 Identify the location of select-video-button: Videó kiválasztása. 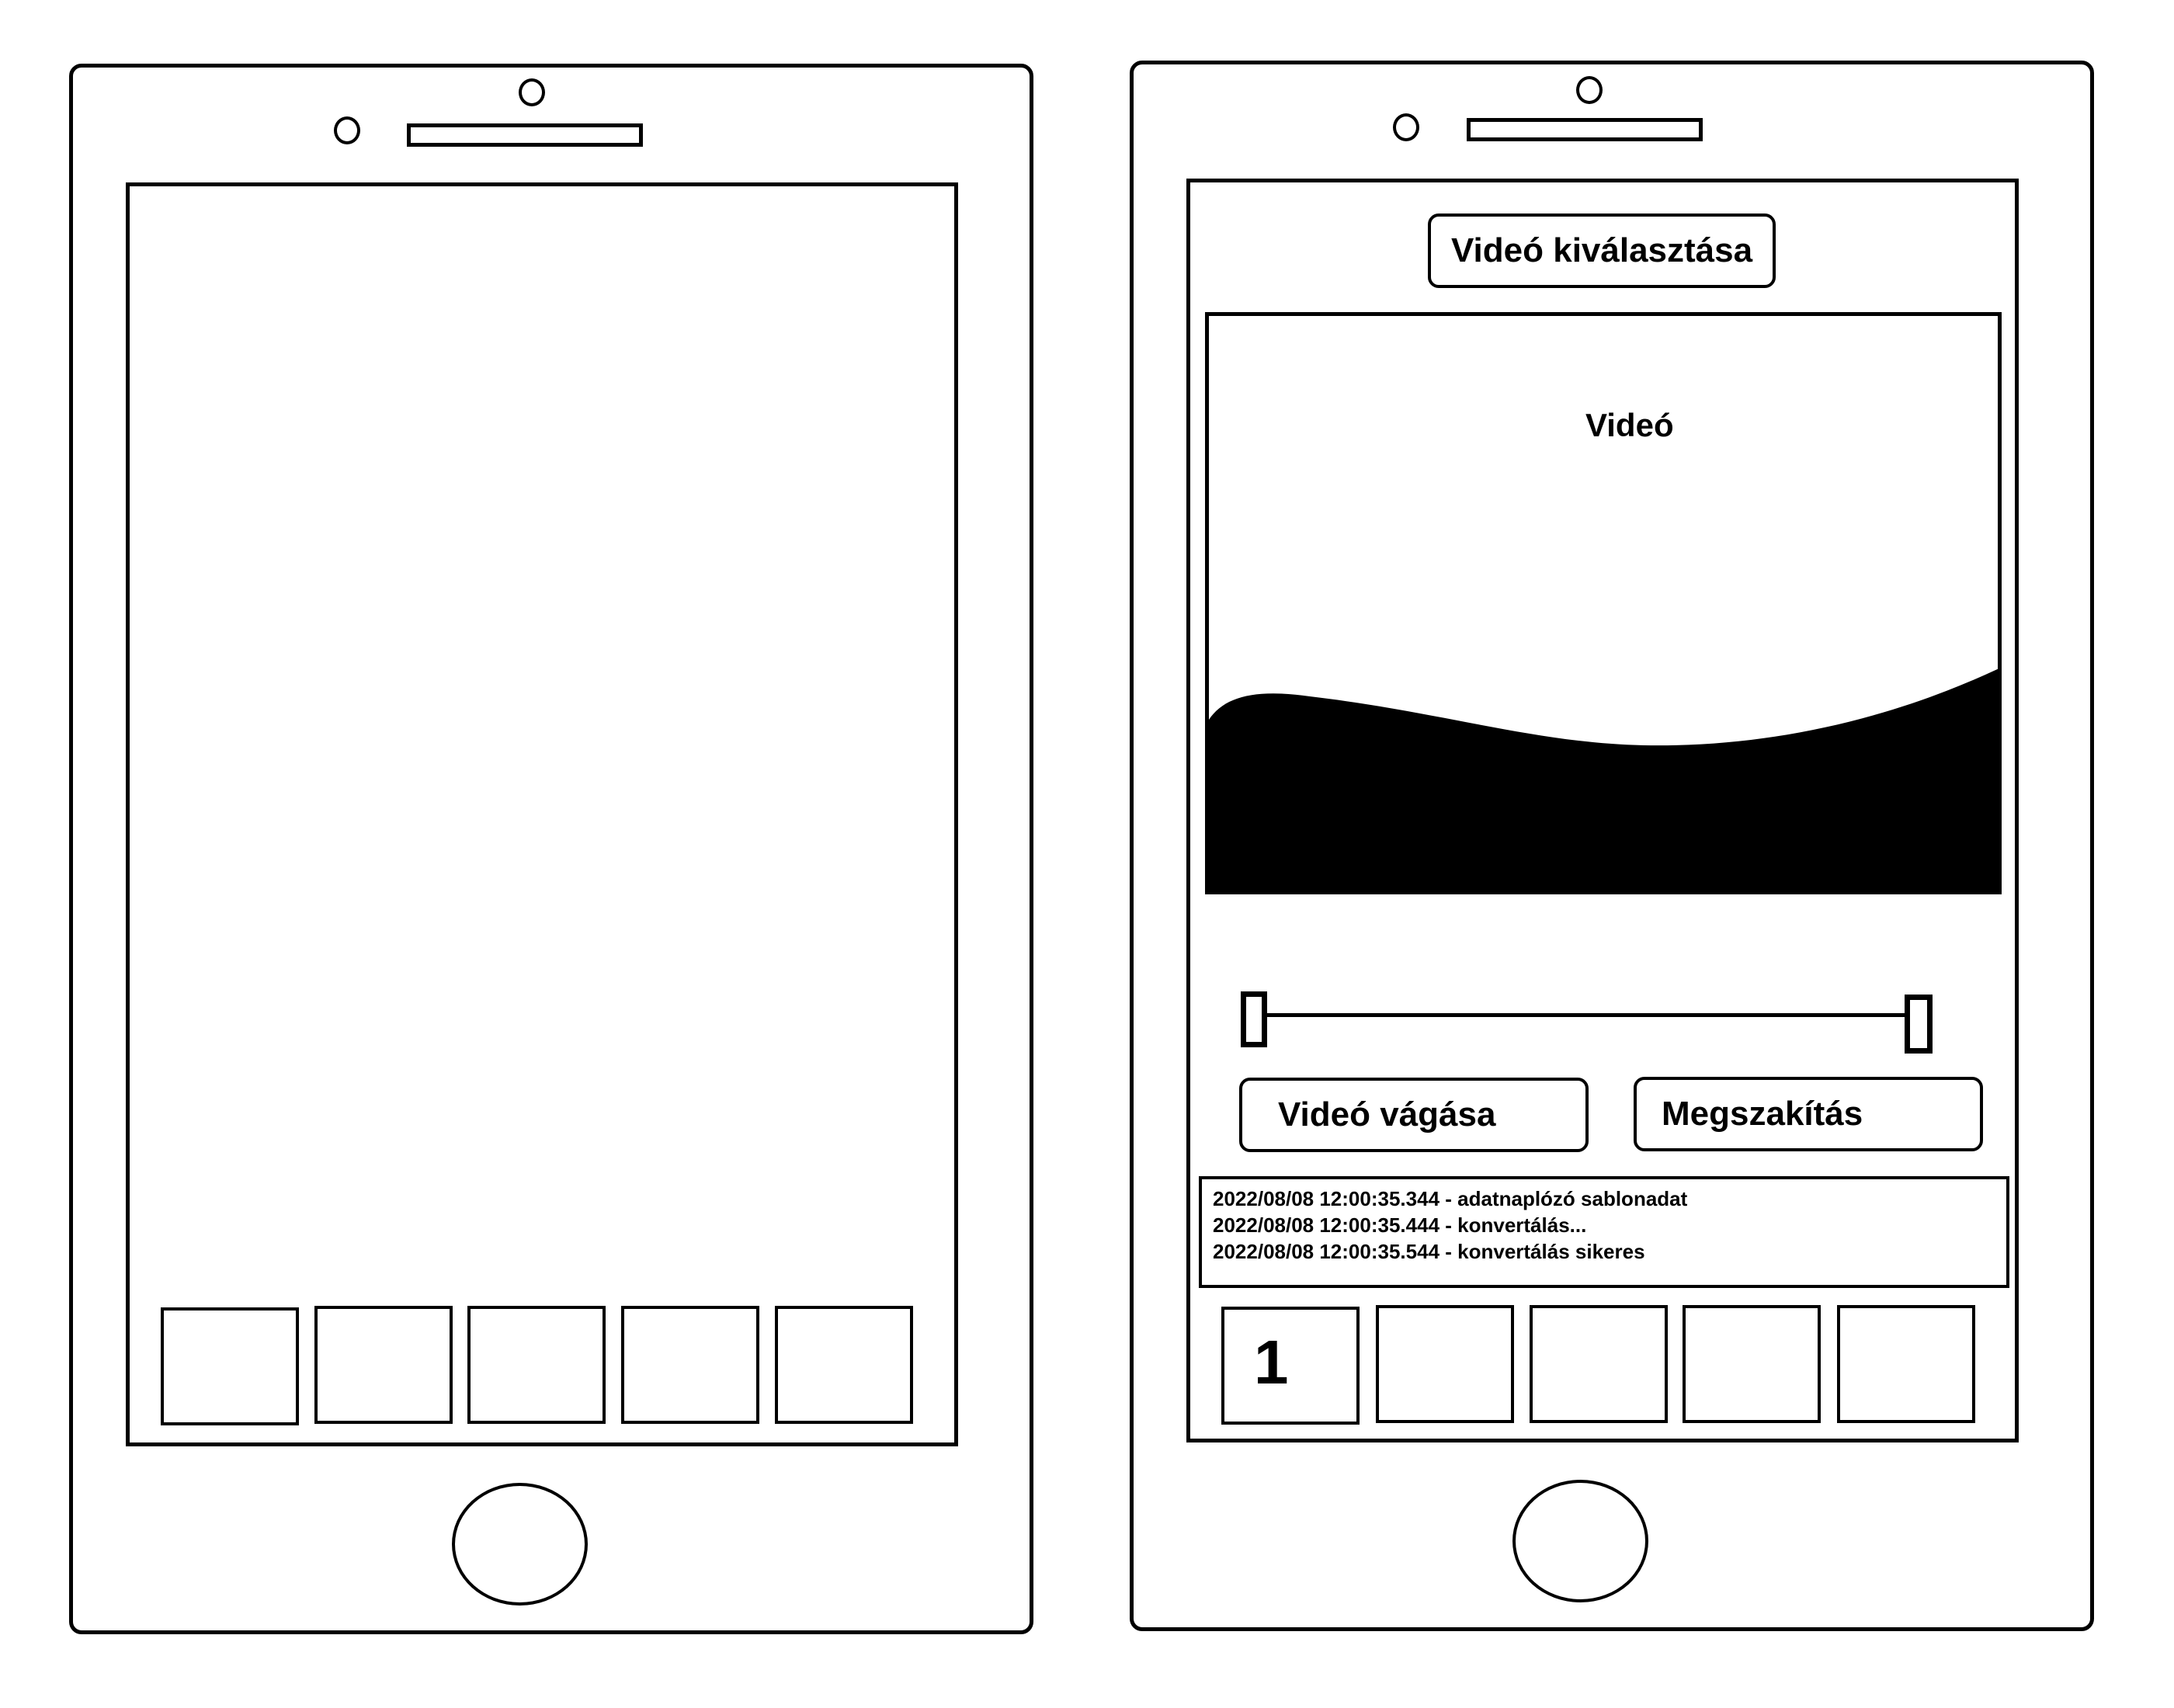
(1602, 251).